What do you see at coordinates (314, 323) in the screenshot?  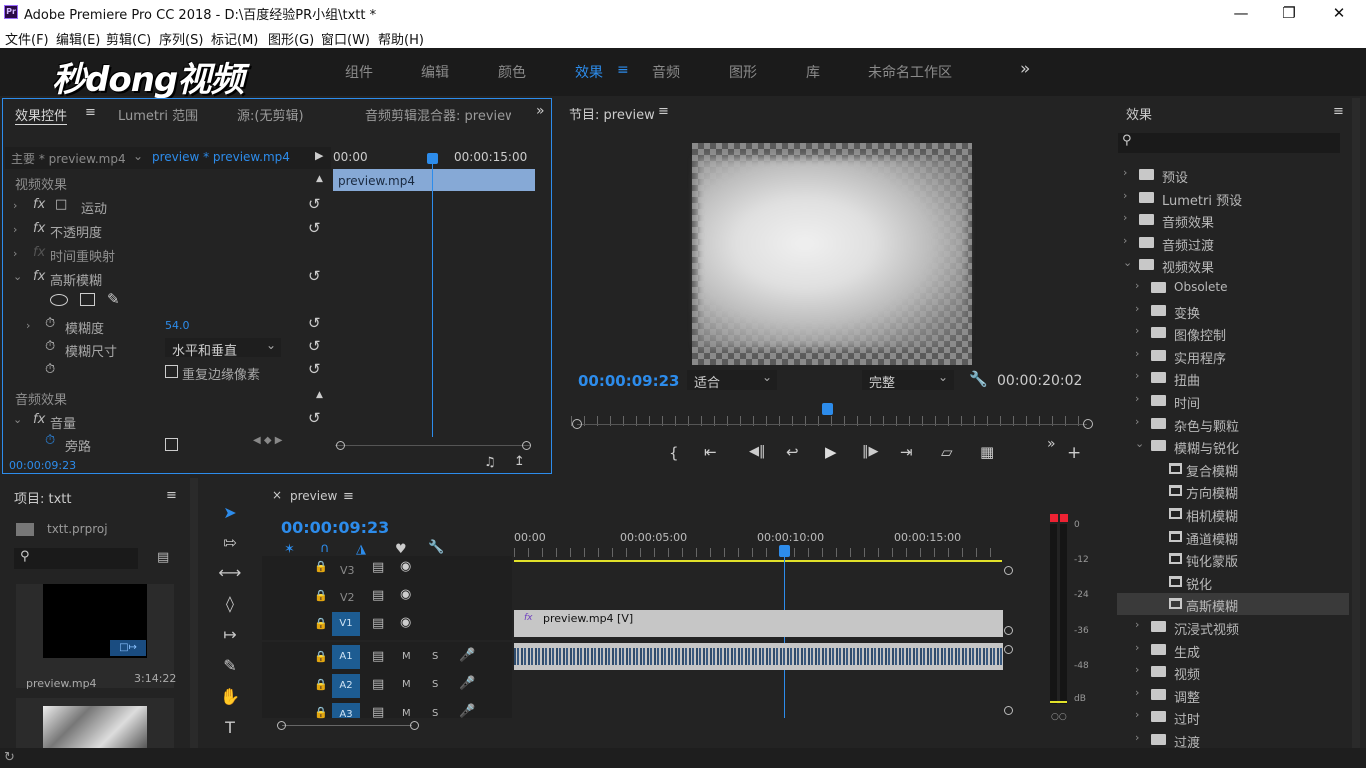 I see `reset-icon: ↺` at bounding box center [314, 323].